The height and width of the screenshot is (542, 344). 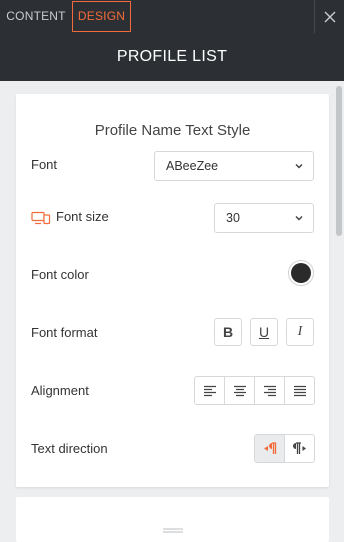 I want to click on align-center-icon, so click(x=239, y=390).